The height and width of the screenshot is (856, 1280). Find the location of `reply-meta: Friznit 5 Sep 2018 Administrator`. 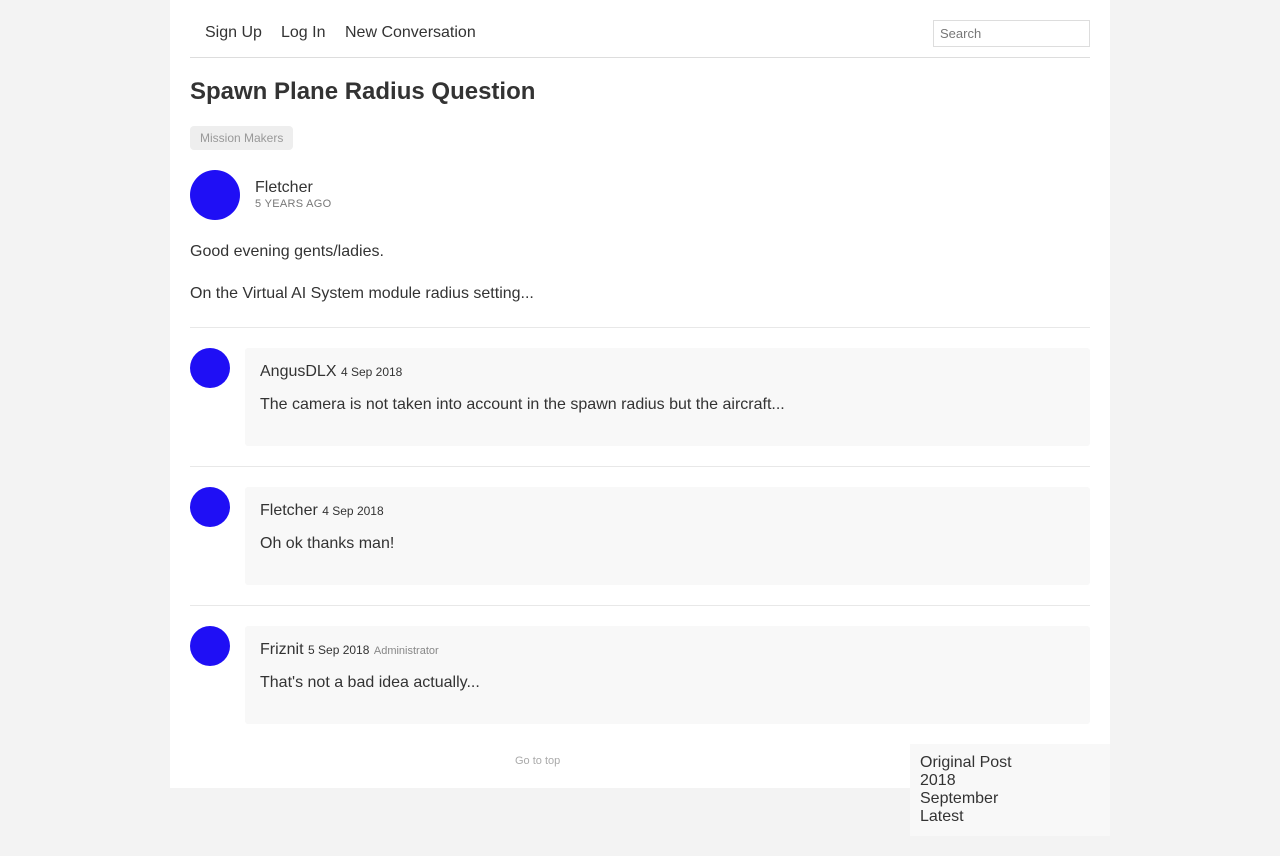

reply-meta: Friznit 5 Sep 2018 Administrator is located at coordinates (349, 650).